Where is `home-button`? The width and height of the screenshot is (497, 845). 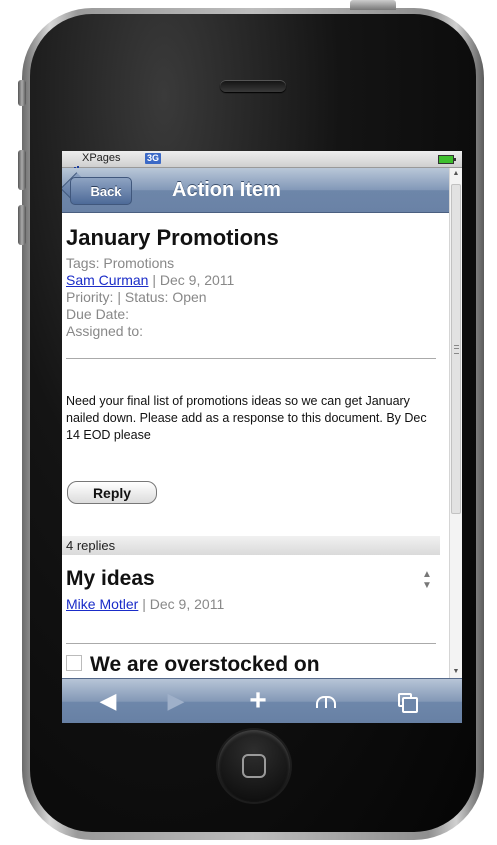 home-button is located at coordinates (254, 766).